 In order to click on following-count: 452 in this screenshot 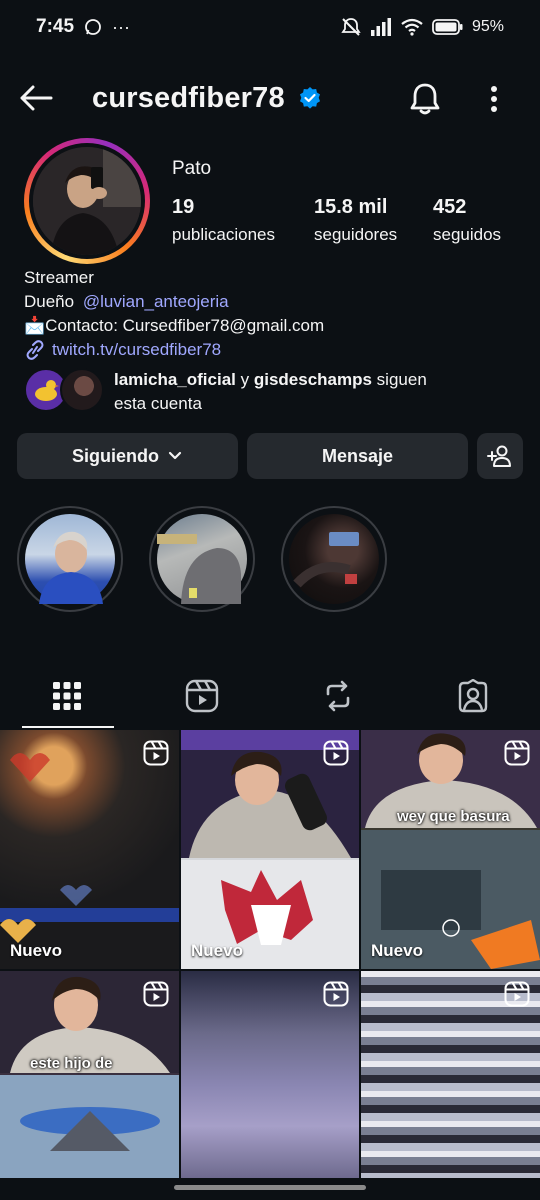, I will do `click(450, 207)`.